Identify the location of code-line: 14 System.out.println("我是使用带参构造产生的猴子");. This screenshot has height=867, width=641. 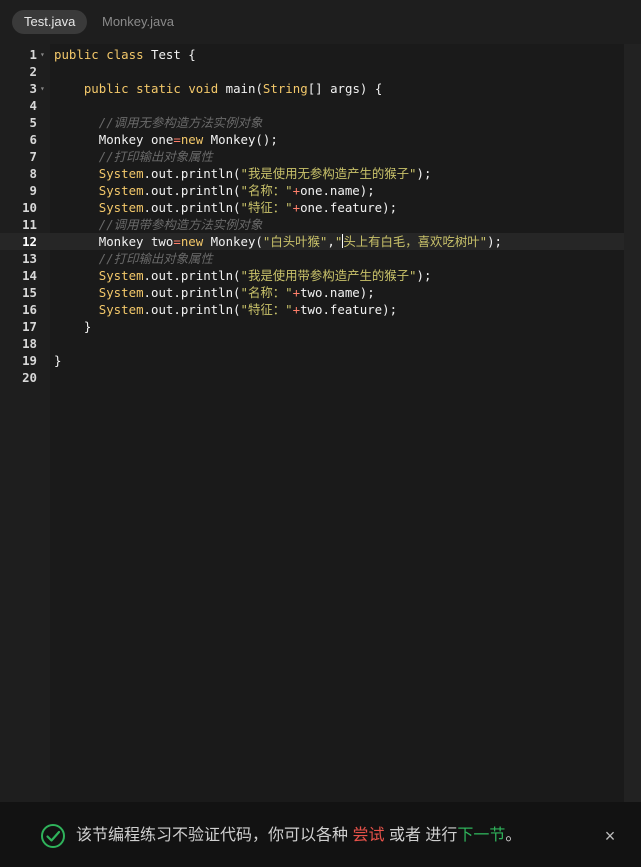
(312, 275).